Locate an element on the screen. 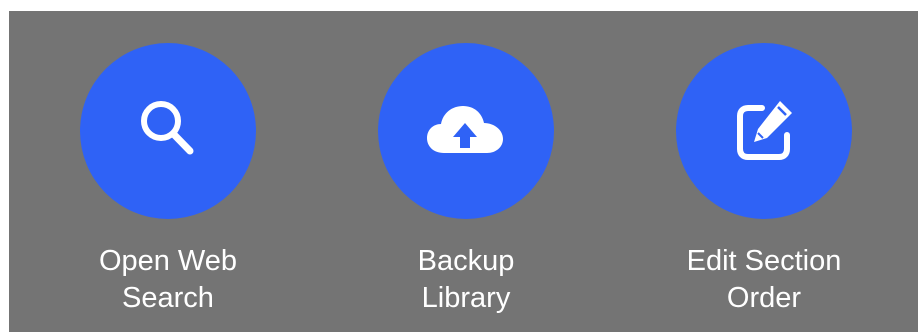  open-web-search-circle is located at coordinates (168, 131).